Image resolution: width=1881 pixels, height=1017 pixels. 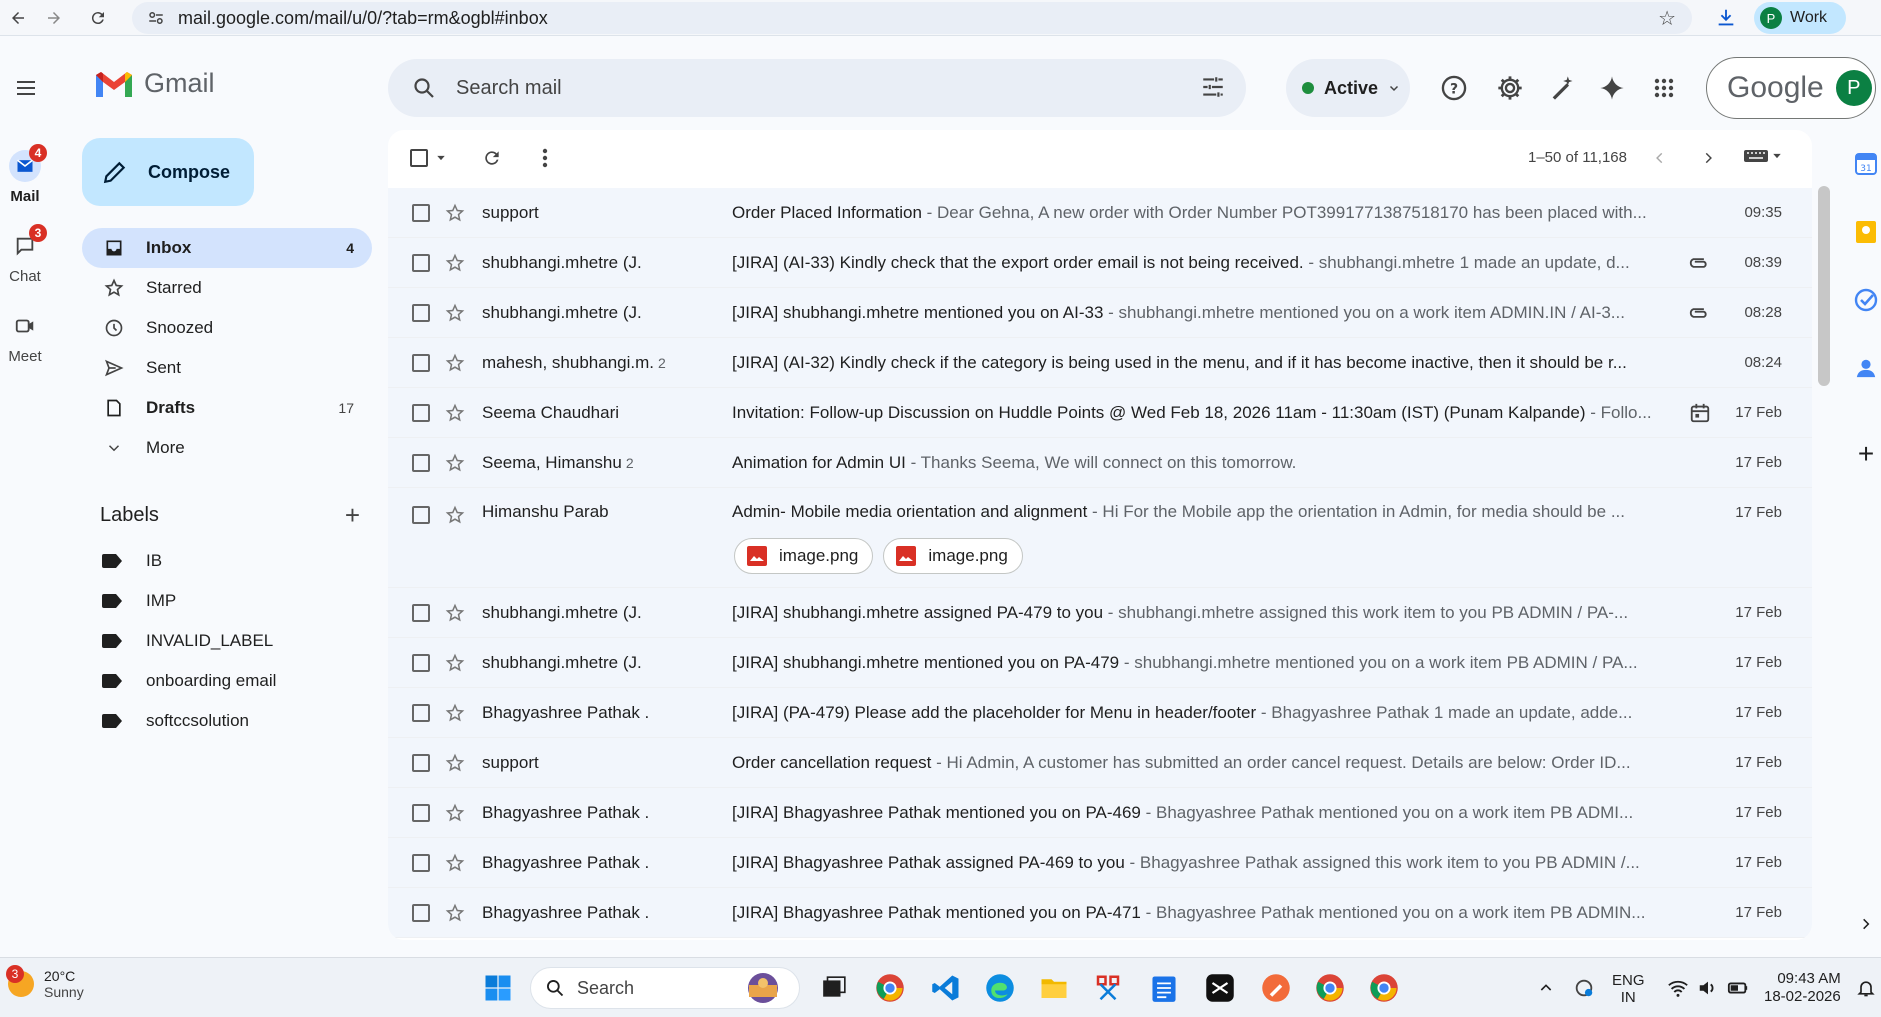 What do you see at coordinates (492, 158) in the screenshot?
I see `refresh-icon` at bounding box center [492, 158].